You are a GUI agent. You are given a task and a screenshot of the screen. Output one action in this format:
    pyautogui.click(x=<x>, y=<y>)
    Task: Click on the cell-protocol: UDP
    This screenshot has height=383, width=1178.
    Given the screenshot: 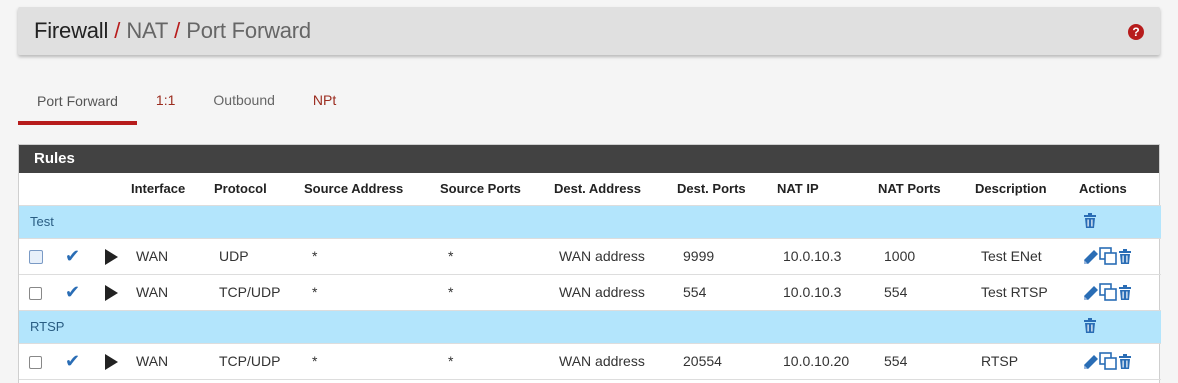 What is the action you would take?
    pyautogui.click(x=259, y=256)
    